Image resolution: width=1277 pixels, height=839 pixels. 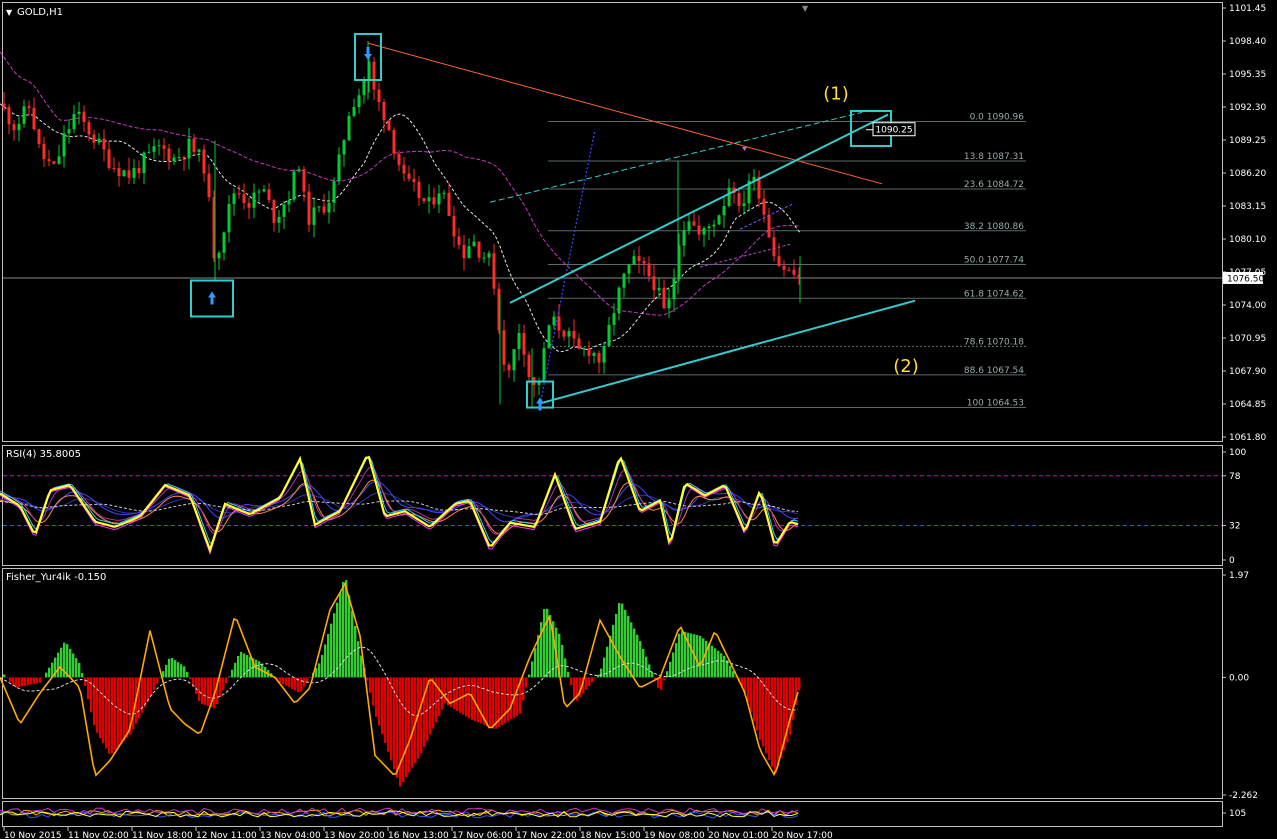 What do you see at coordinates (1247, 141) in the screenshot?
I see `price-axis-tick-label: 1089.25` at bounding box center [1247, 141].